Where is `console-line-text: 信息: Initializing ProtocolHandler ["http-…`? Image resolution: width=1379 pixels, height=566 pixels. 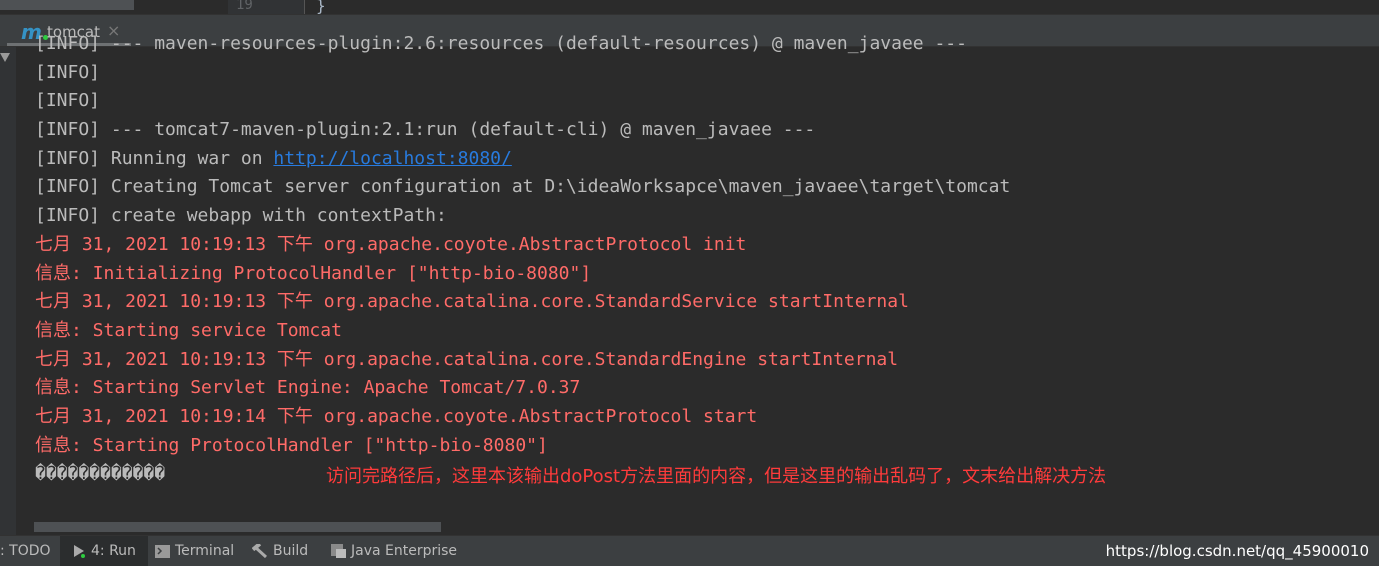
console-line-text: 信息: Initializing ProtocolHandler ["http-… is located at coordinates (313, 273).